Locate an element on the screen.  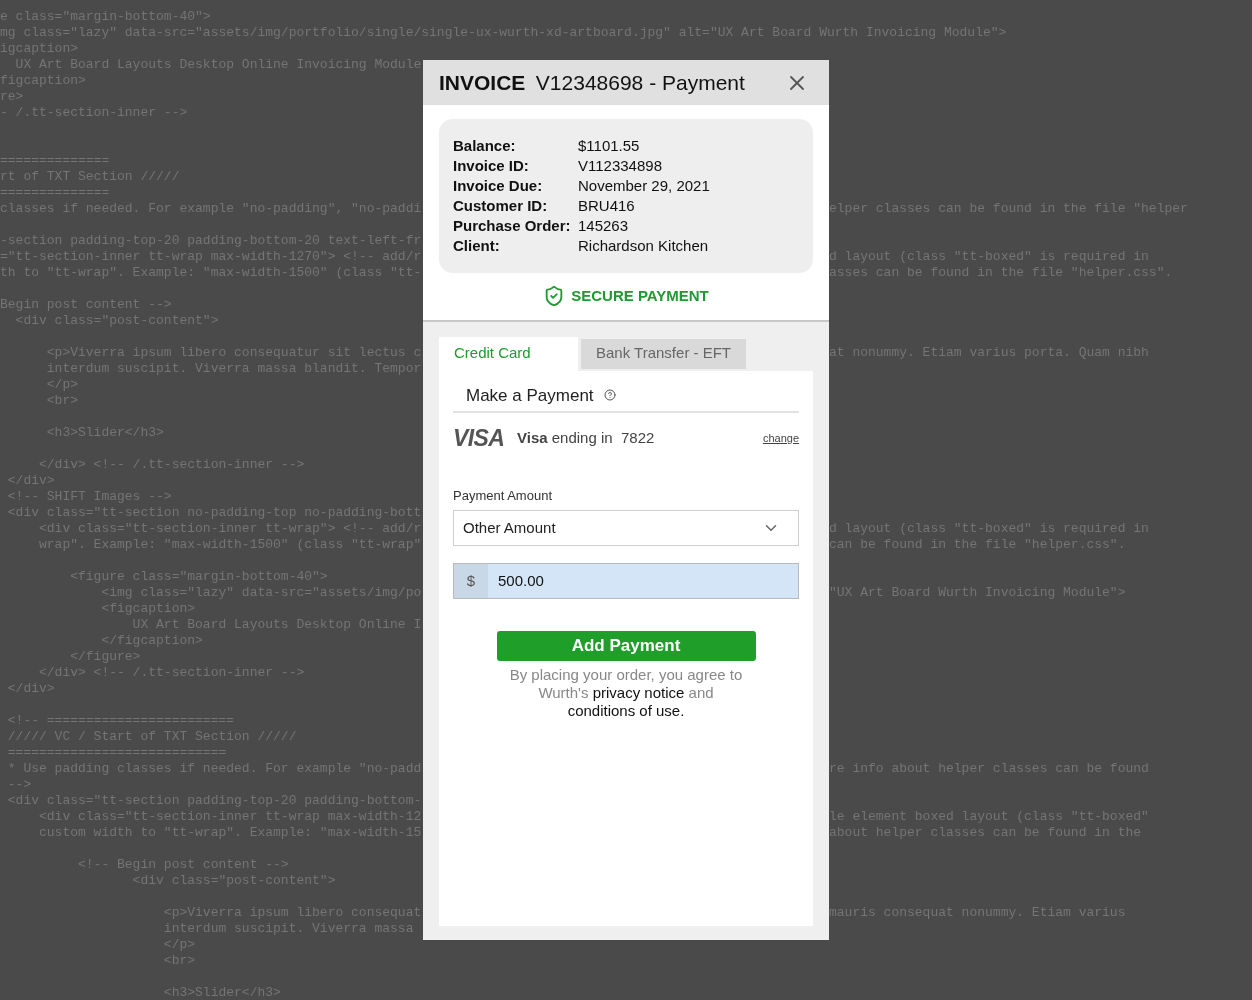
amount-select: Other Amount is located at coordinates (626, 528).